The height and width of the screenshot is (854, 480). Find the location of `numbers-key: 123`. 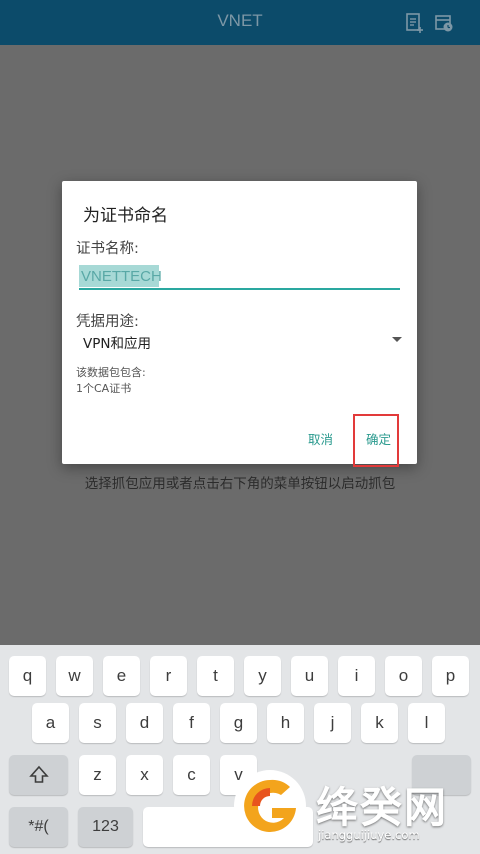

numbers-key: 123 is located at coordinates (105, 827).